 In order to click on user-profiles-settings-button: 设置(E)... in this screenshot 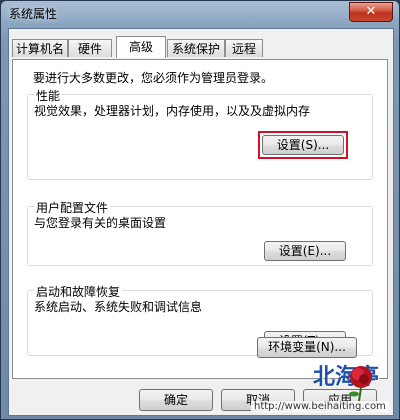, I will do `click(305, 251)`.